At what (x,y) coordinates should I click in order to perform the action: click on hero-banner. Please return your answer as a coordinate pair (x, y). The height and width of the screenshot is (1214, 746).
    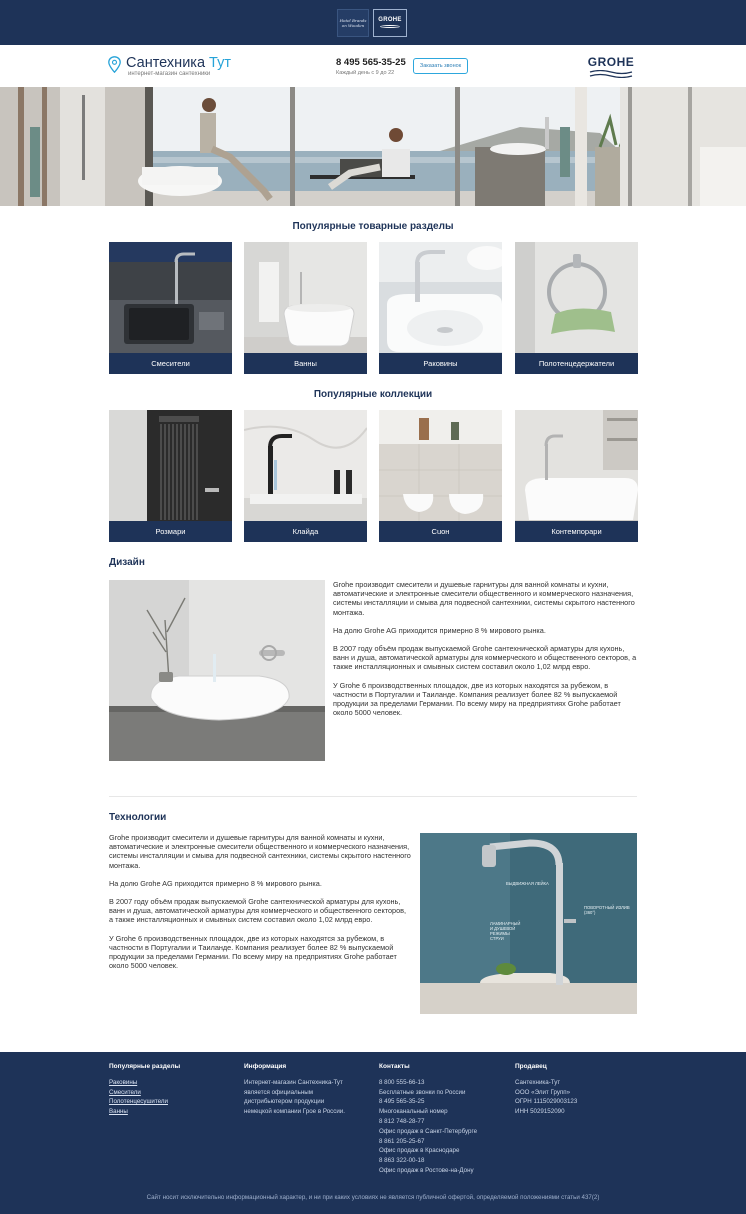
    Looking at the image, I should click on (373, 146).